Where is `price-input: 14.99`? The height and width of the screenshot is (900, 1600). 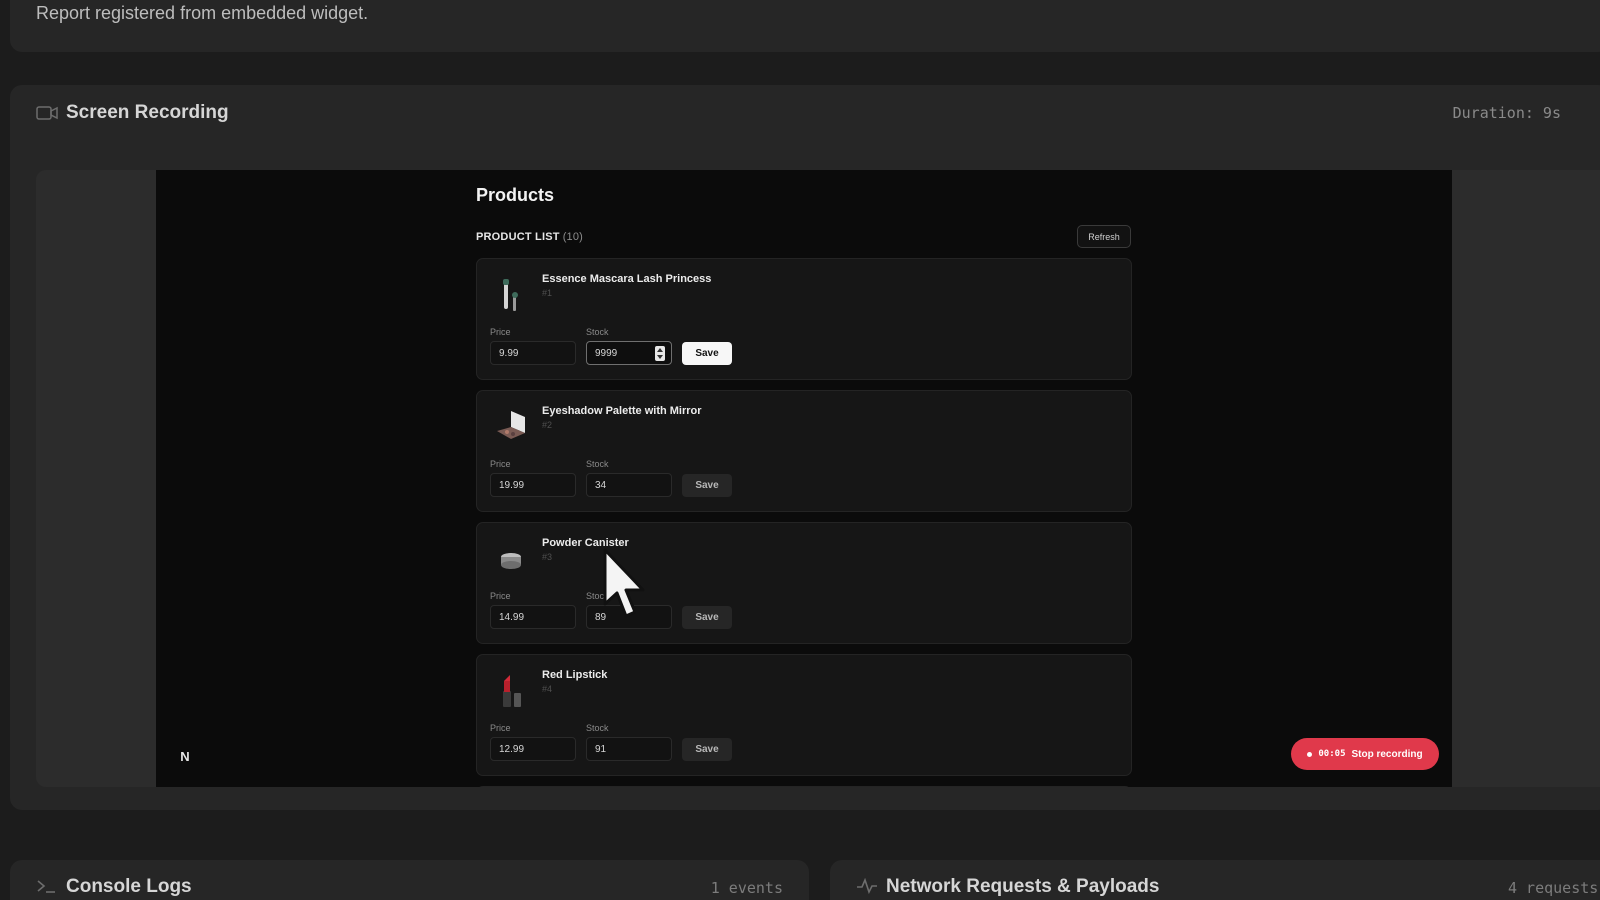 price-input: 14.99 is located at coordinates (533, 617).